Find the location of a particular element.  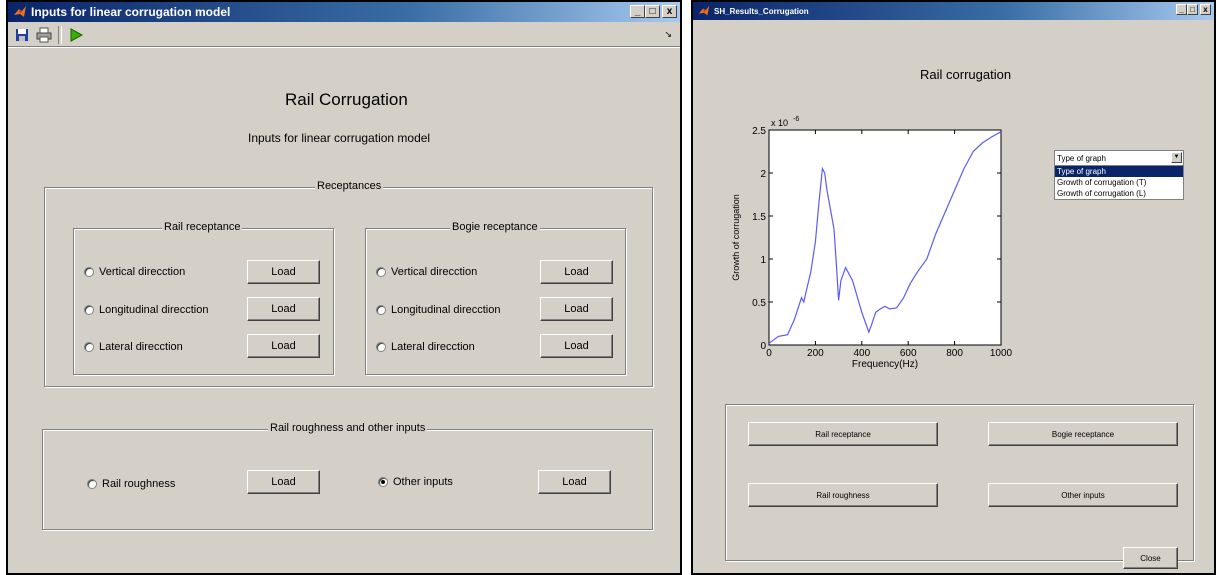

radio-circle-selected is located at coordinates (383, 482).